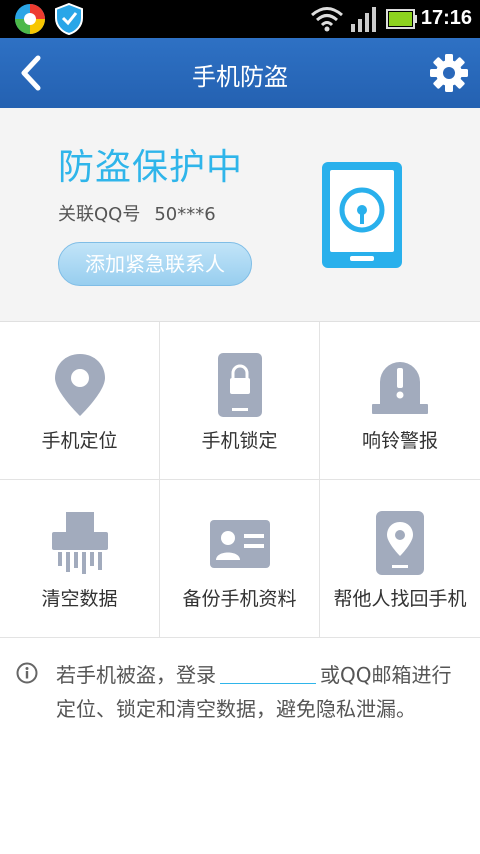 This screenshot has width=480, height=854. What do you see at coordinates (258, 692) in the screenshot?
I see `info-text: 若手机被盗，登录 或QQ邮箱进行定位、锁定和清空数据，避免隐私泄漏。` at bounding box center [258, 692].